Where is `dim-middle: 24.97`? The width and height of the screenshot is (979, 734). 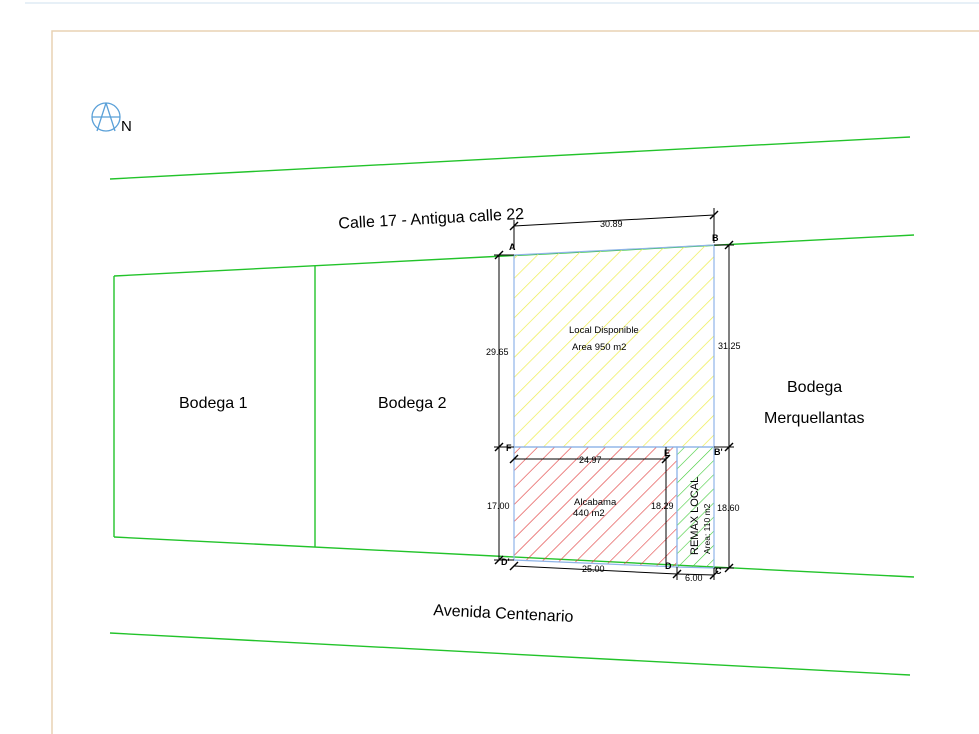 dim-middle: 24.97 is located at coordinates (590, 460).